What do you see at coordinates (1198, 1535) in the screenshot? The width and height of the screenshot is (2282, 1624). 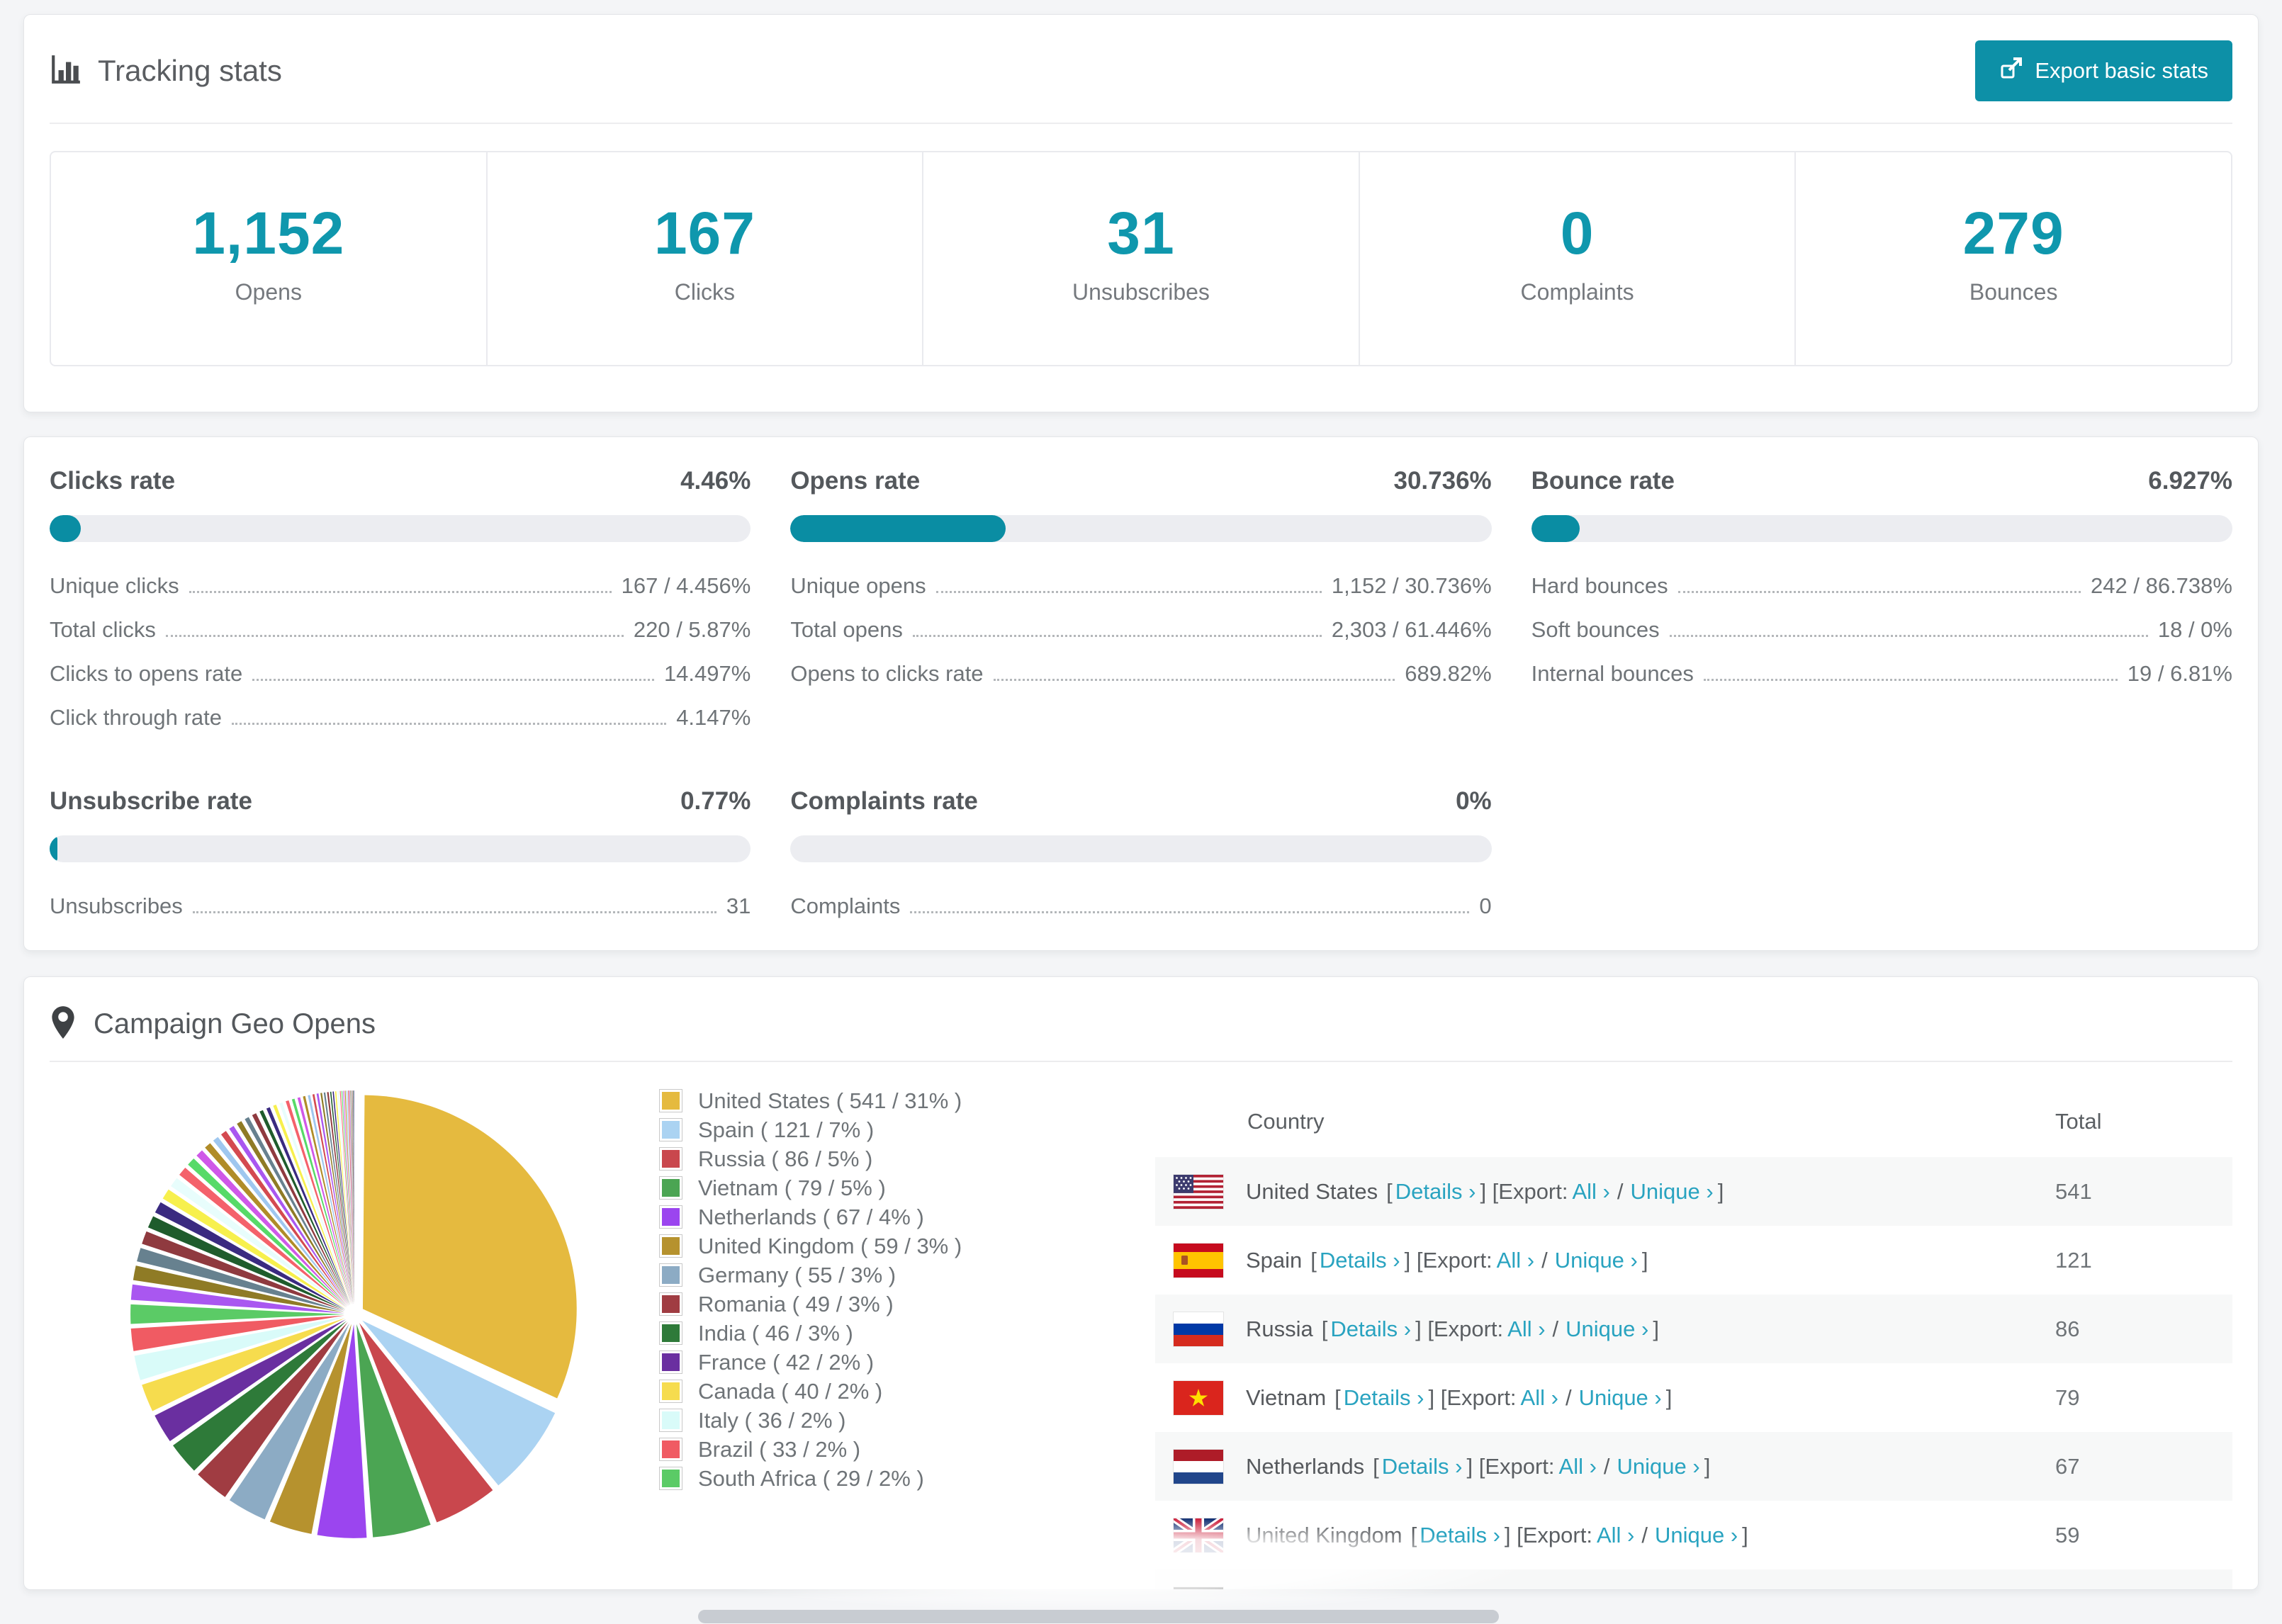 I see `flag-united-kingdom` at bounding box center [1198, 1535].